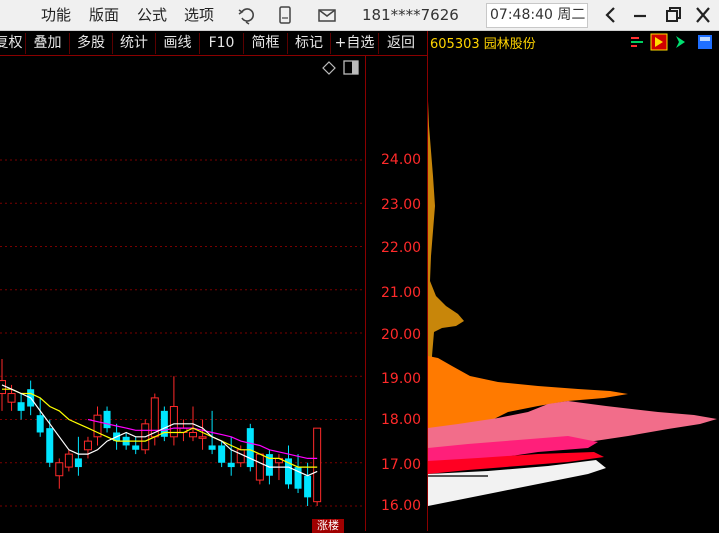  What do you see at coordinates (104, 15) in the screenshot?
I see `menu-banmian: 版面` at bounding box center [104, 15].